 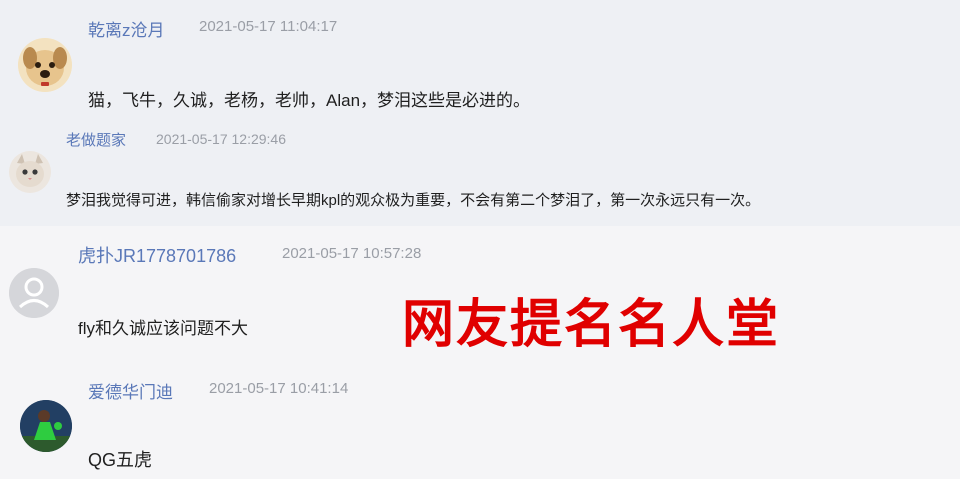 I want to click on overlay-title: 网友提名名人堂, so click(x=591, y=325).